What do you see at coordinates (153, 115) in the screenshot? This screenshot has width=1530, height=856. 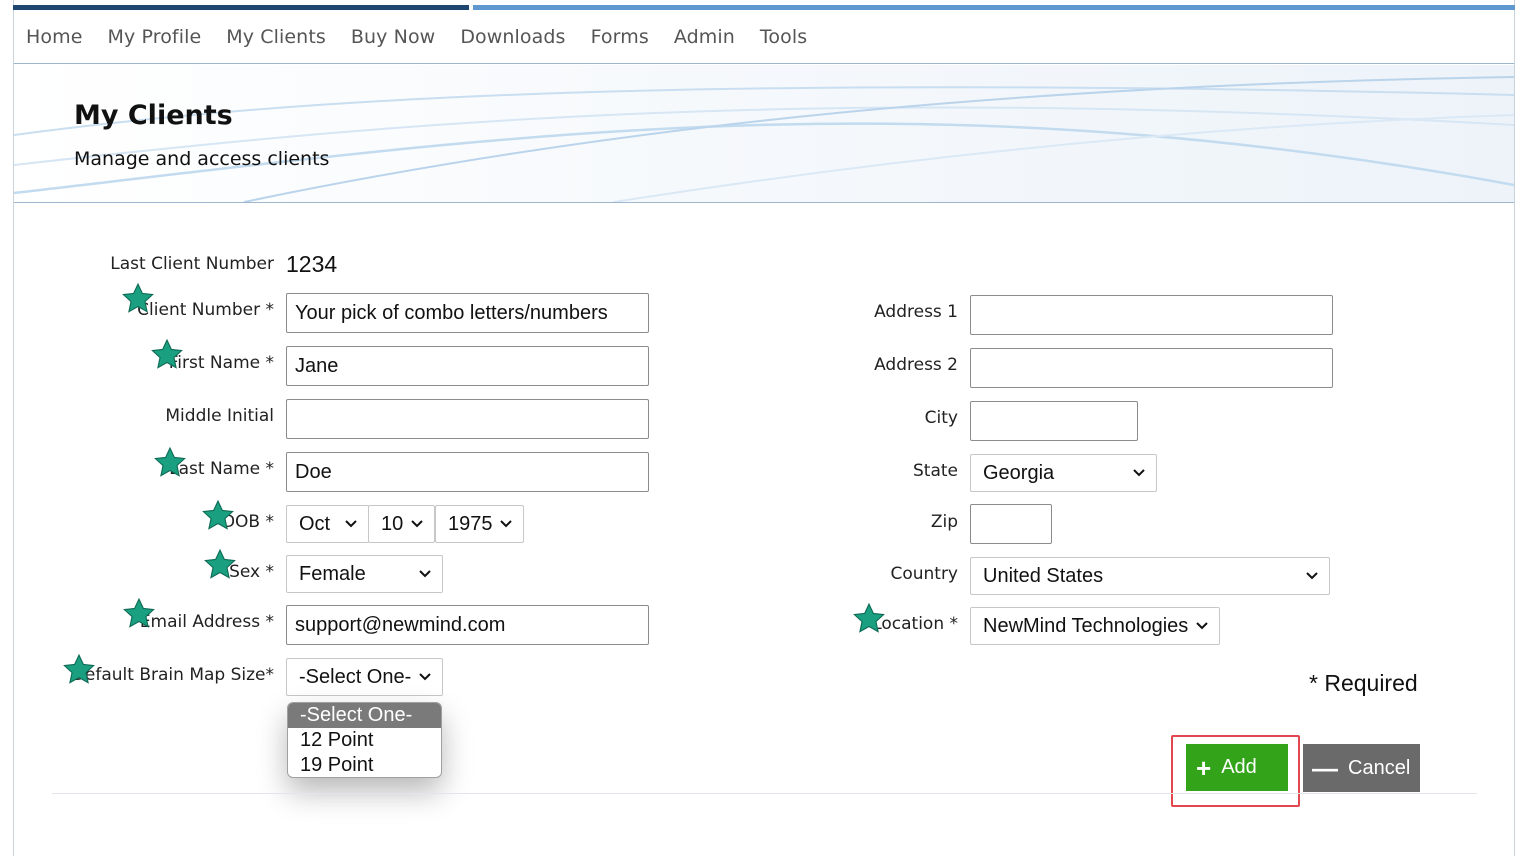 I see `page-title: My Clients` at bounding box center [153, 115].